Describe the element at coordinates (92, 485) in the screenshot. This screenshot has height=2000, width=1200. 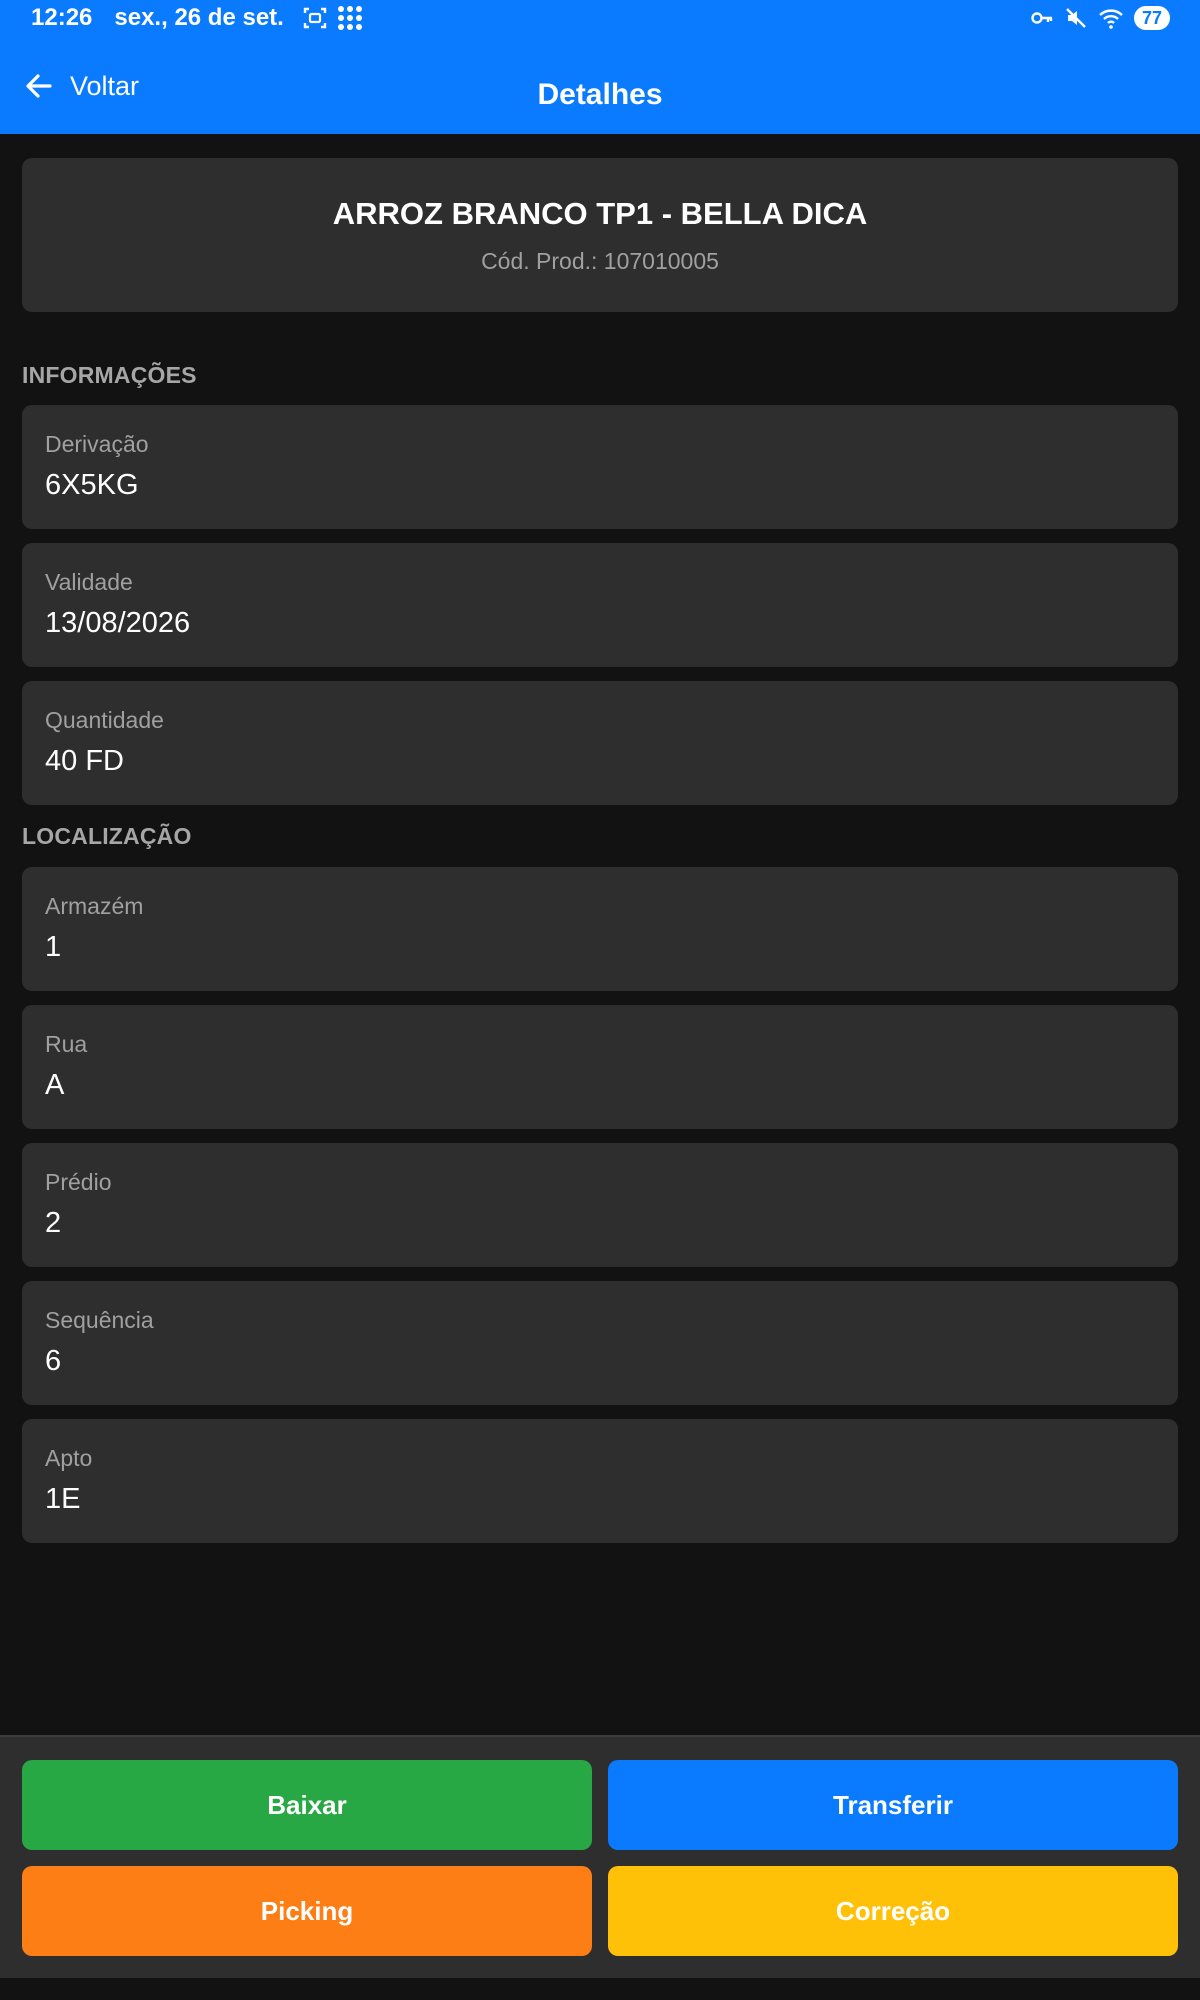
I see `field-value: 6X5KG` at that location.